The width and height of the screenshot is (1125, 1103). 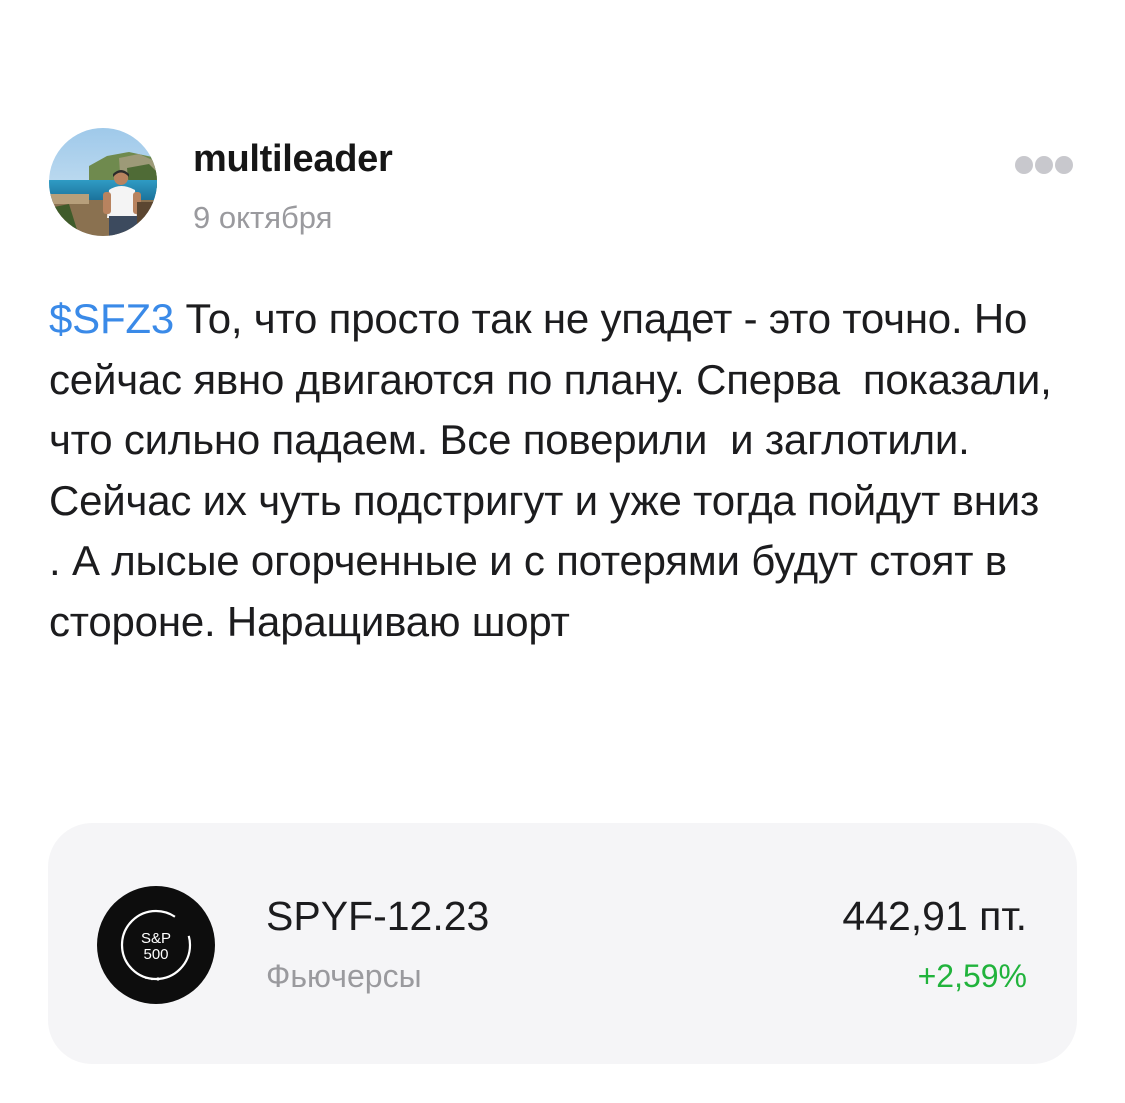 What do you see at coordinates (156, 938) in the screenshot?
I see `sp500-logo-line1: S&P` at bounding box center [156, 938].